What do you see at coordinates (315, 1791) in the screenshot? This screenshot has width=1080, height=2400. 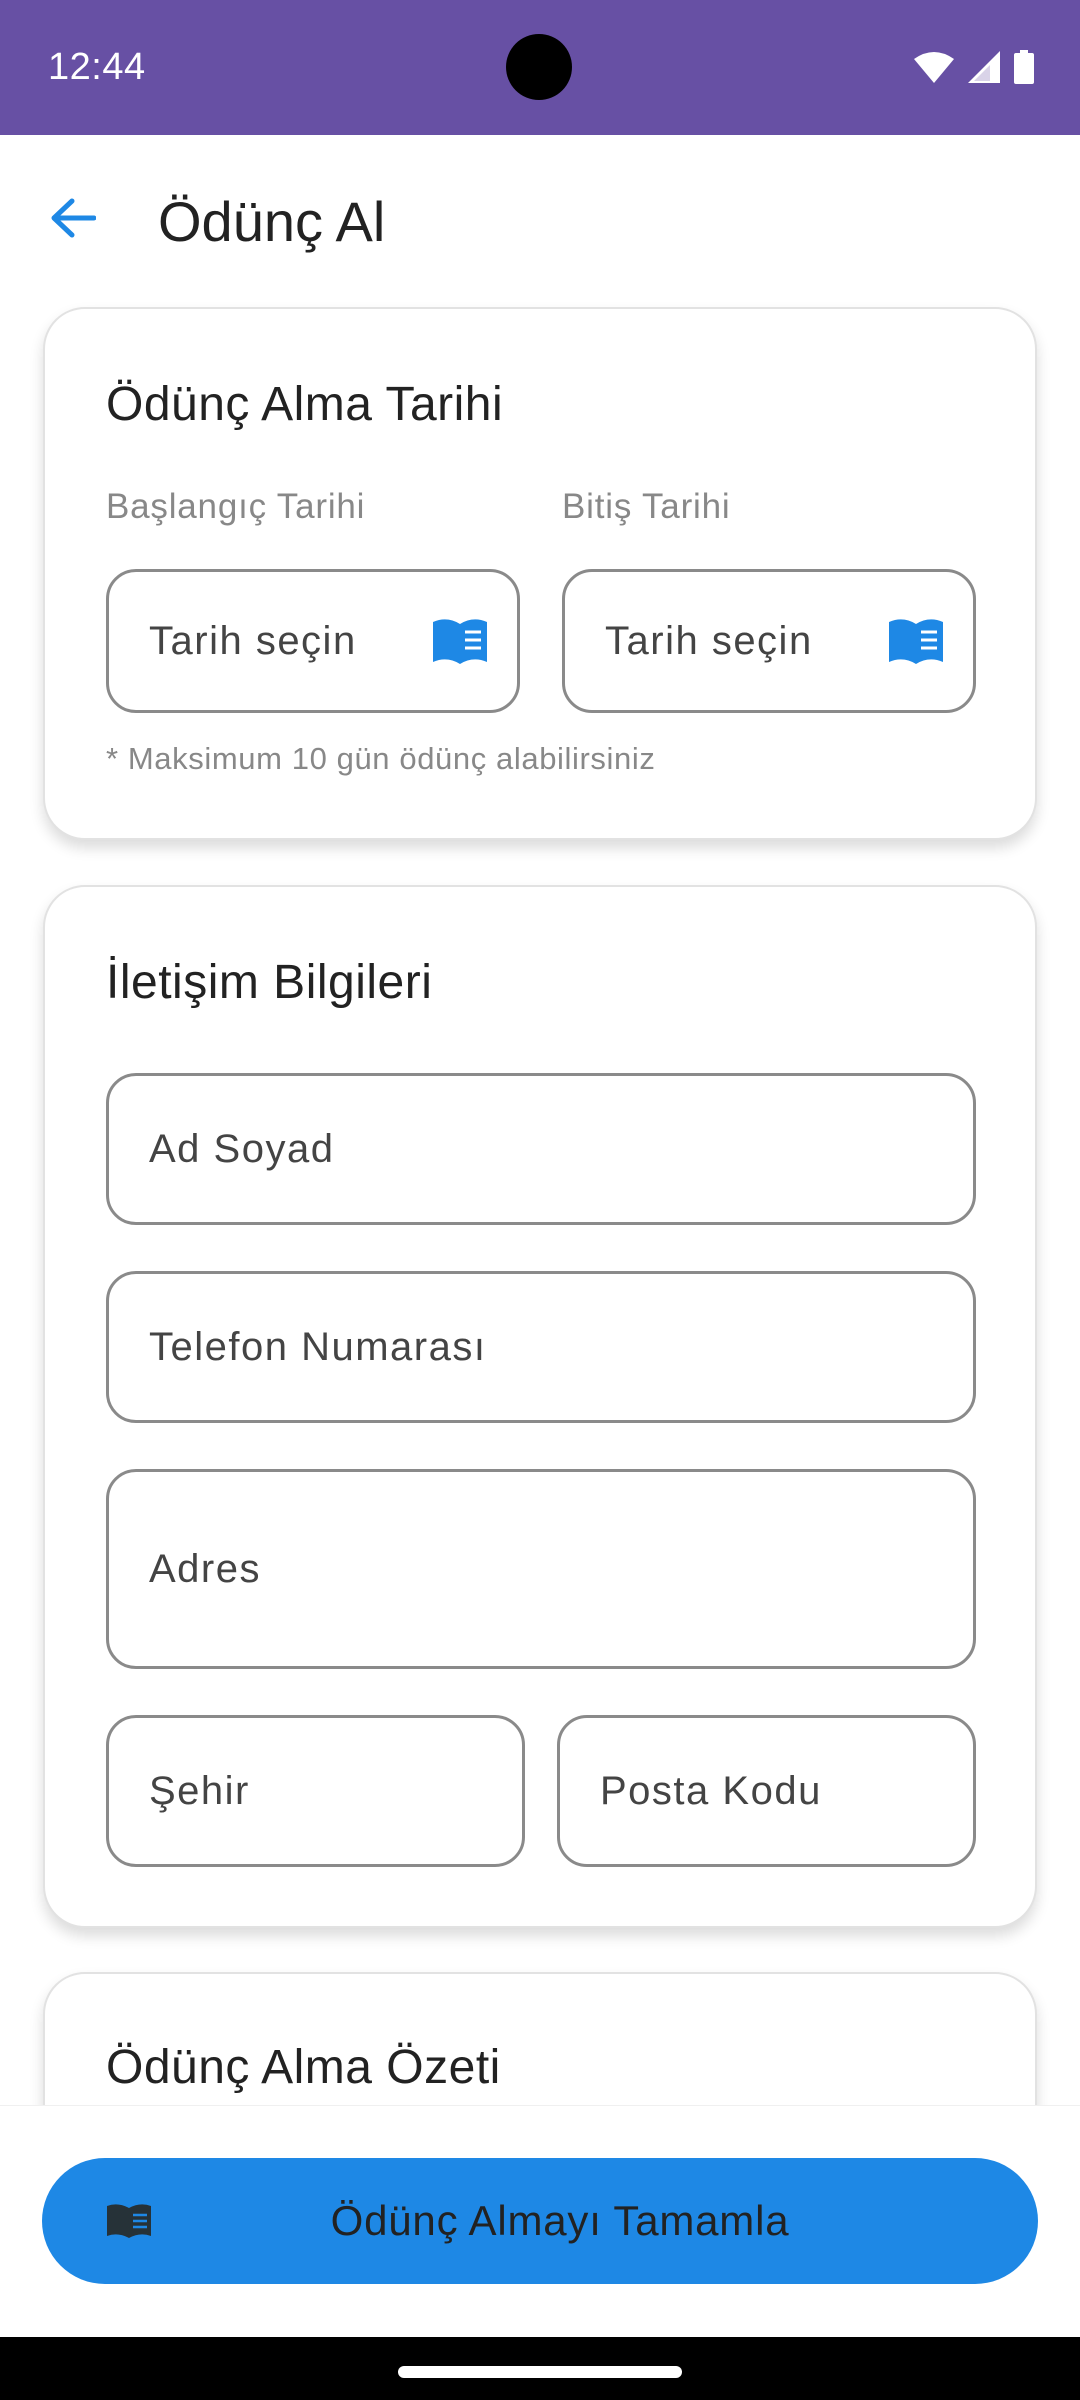 I see `city-field: Şehir` at bounding box center [315, 1791].